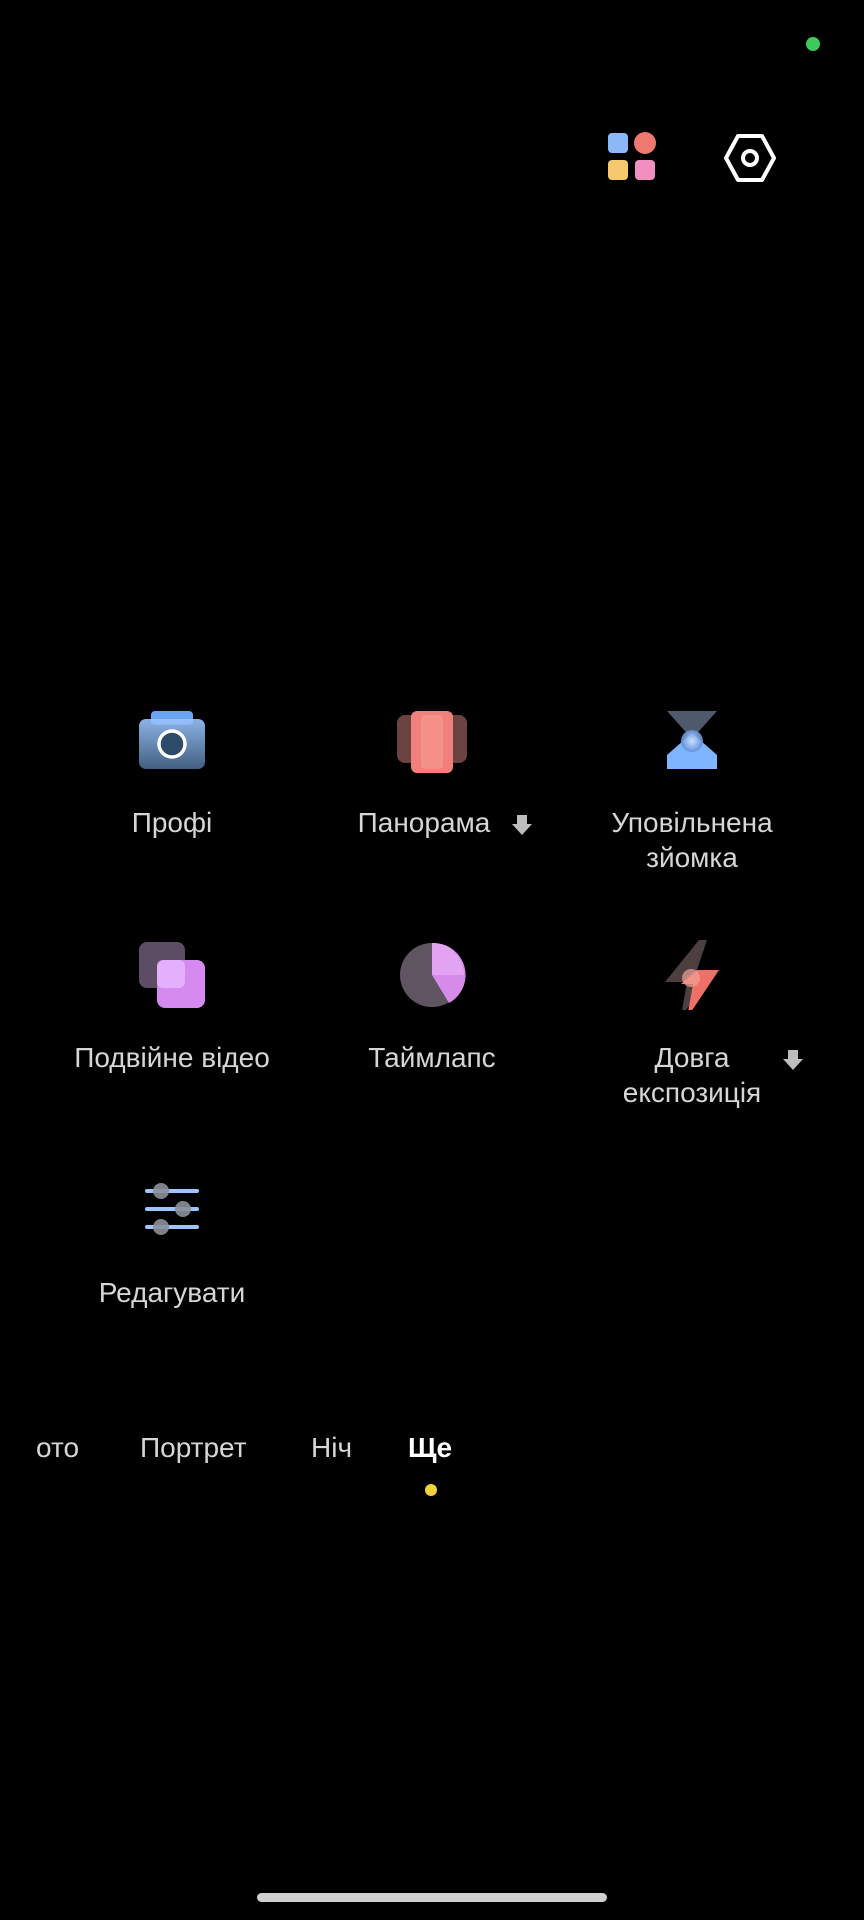 The image size is (864, 1920). I want to click on home-indicator-bar, so click(432, 1897).